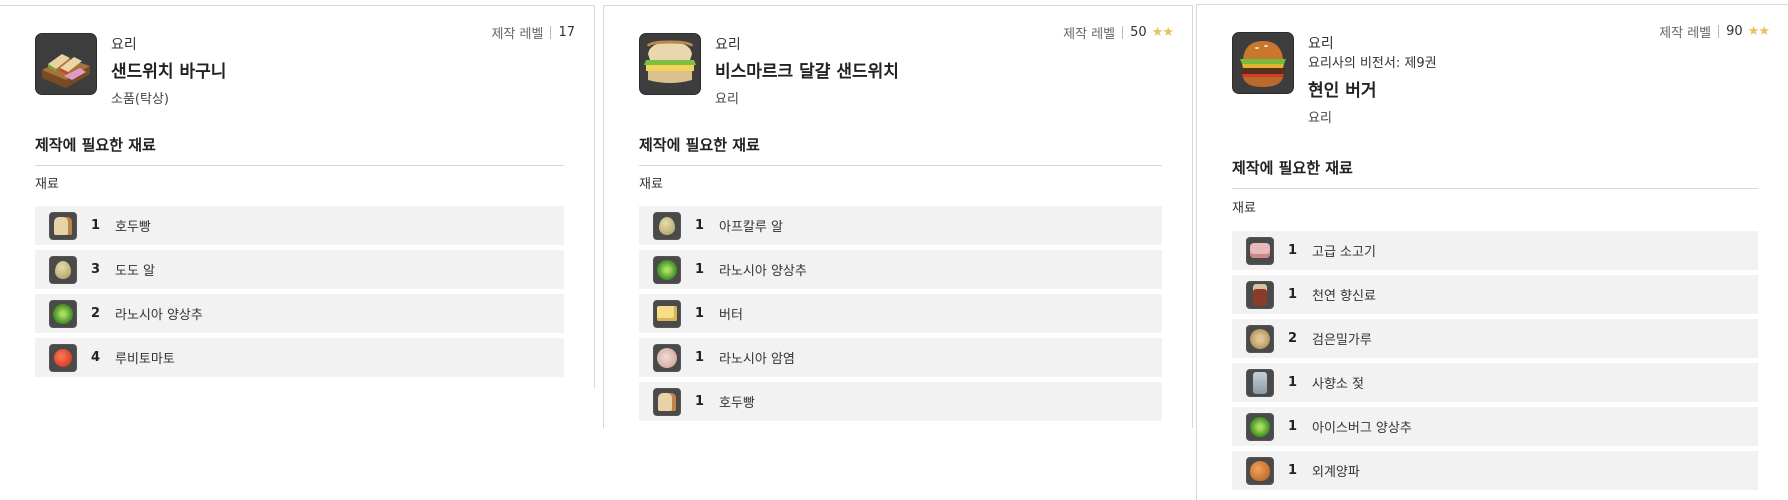 The image size is (1788, 500). What do you see at coordinates (1362, 426) in the screenshot?
I see `material-name: 아이스버그 양상추` at bounding box center [1362, 426].